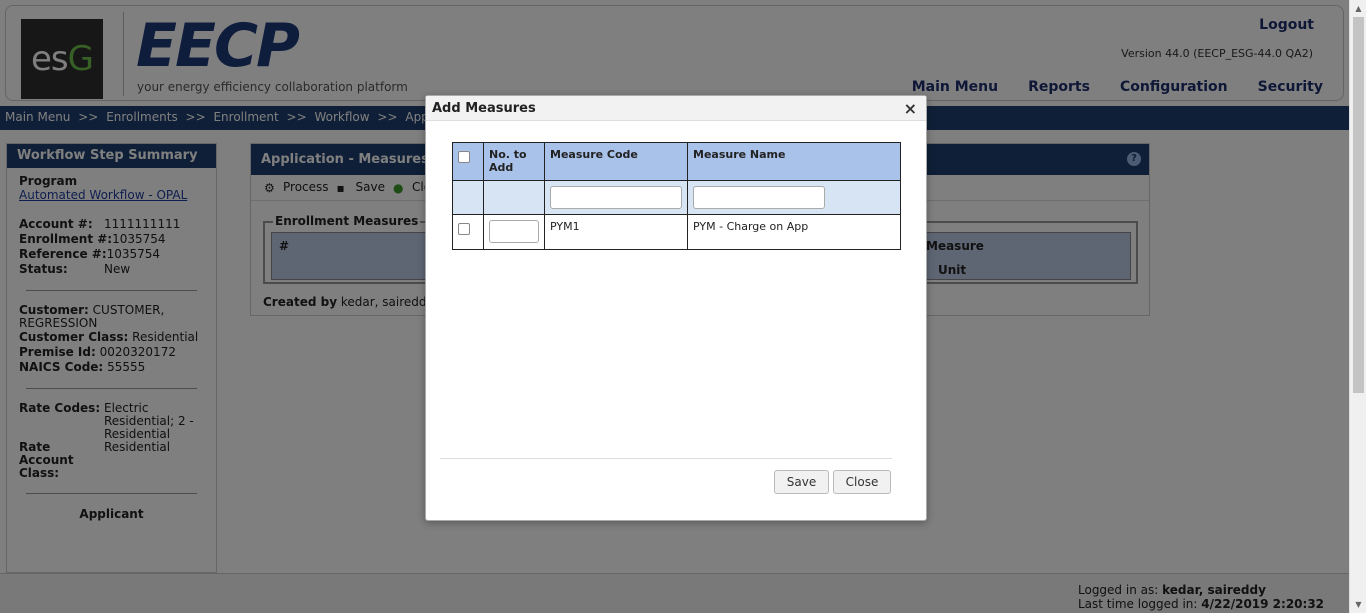  Describe the element at coordinates (514, 231) in the screenshot. I see `quantity-input` at that location.